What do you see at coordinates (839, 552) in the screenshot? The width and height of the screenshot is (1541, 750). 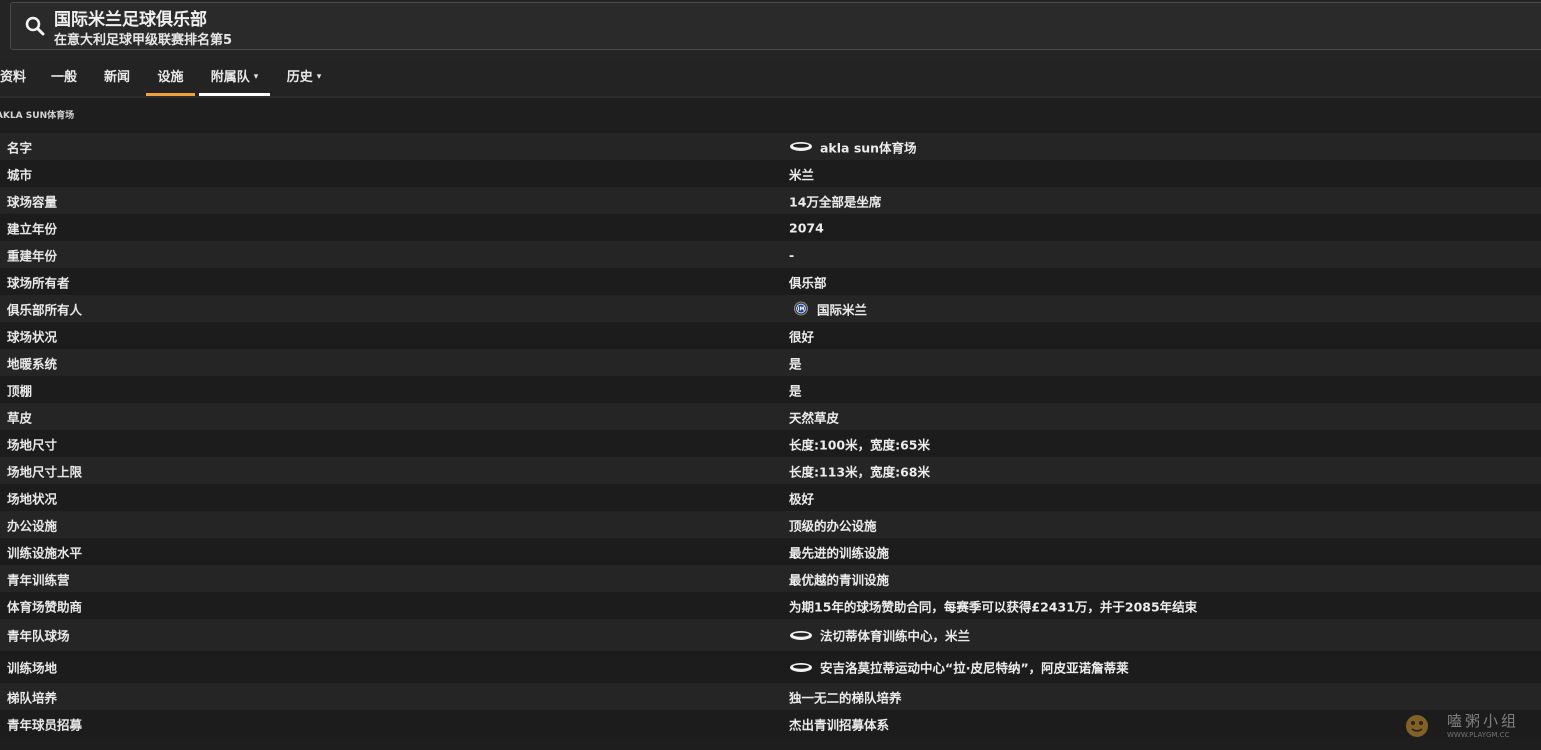 I see `row-value: 最先进的训练设施` at bounding box center [839, 552].